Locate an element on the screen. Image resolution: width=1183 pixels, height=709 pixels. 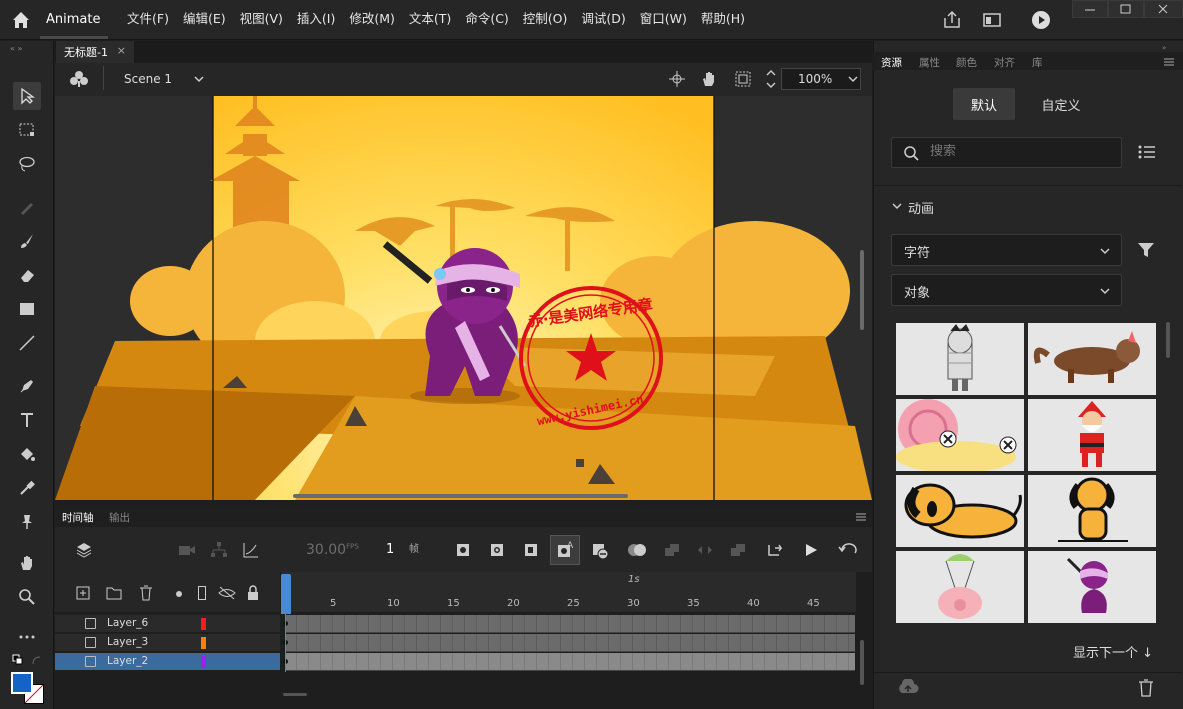
stage-horizontal-scrollbar is located at coordinates (460, 496).